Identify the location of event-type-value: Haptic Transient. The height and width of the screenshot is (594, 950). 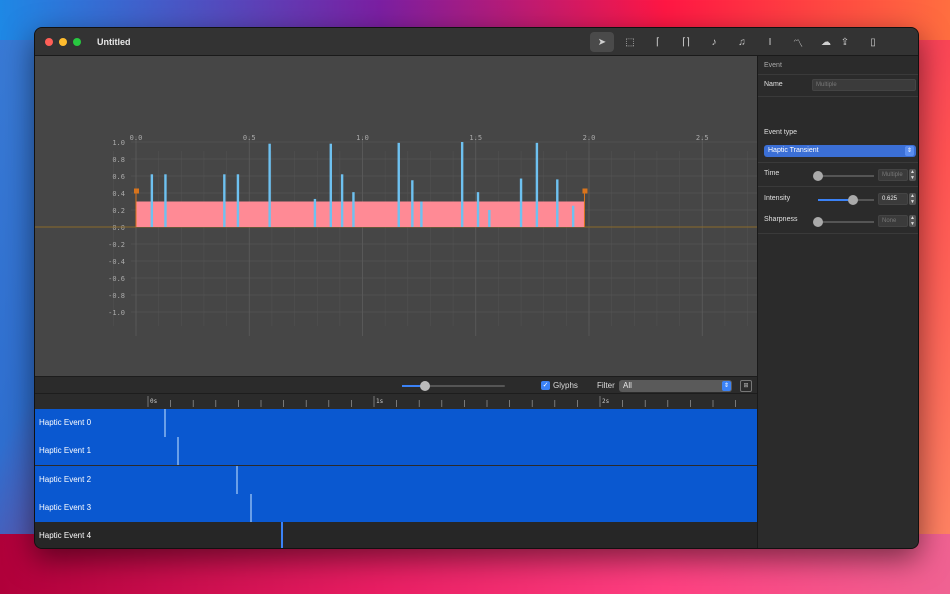
(793, 150).